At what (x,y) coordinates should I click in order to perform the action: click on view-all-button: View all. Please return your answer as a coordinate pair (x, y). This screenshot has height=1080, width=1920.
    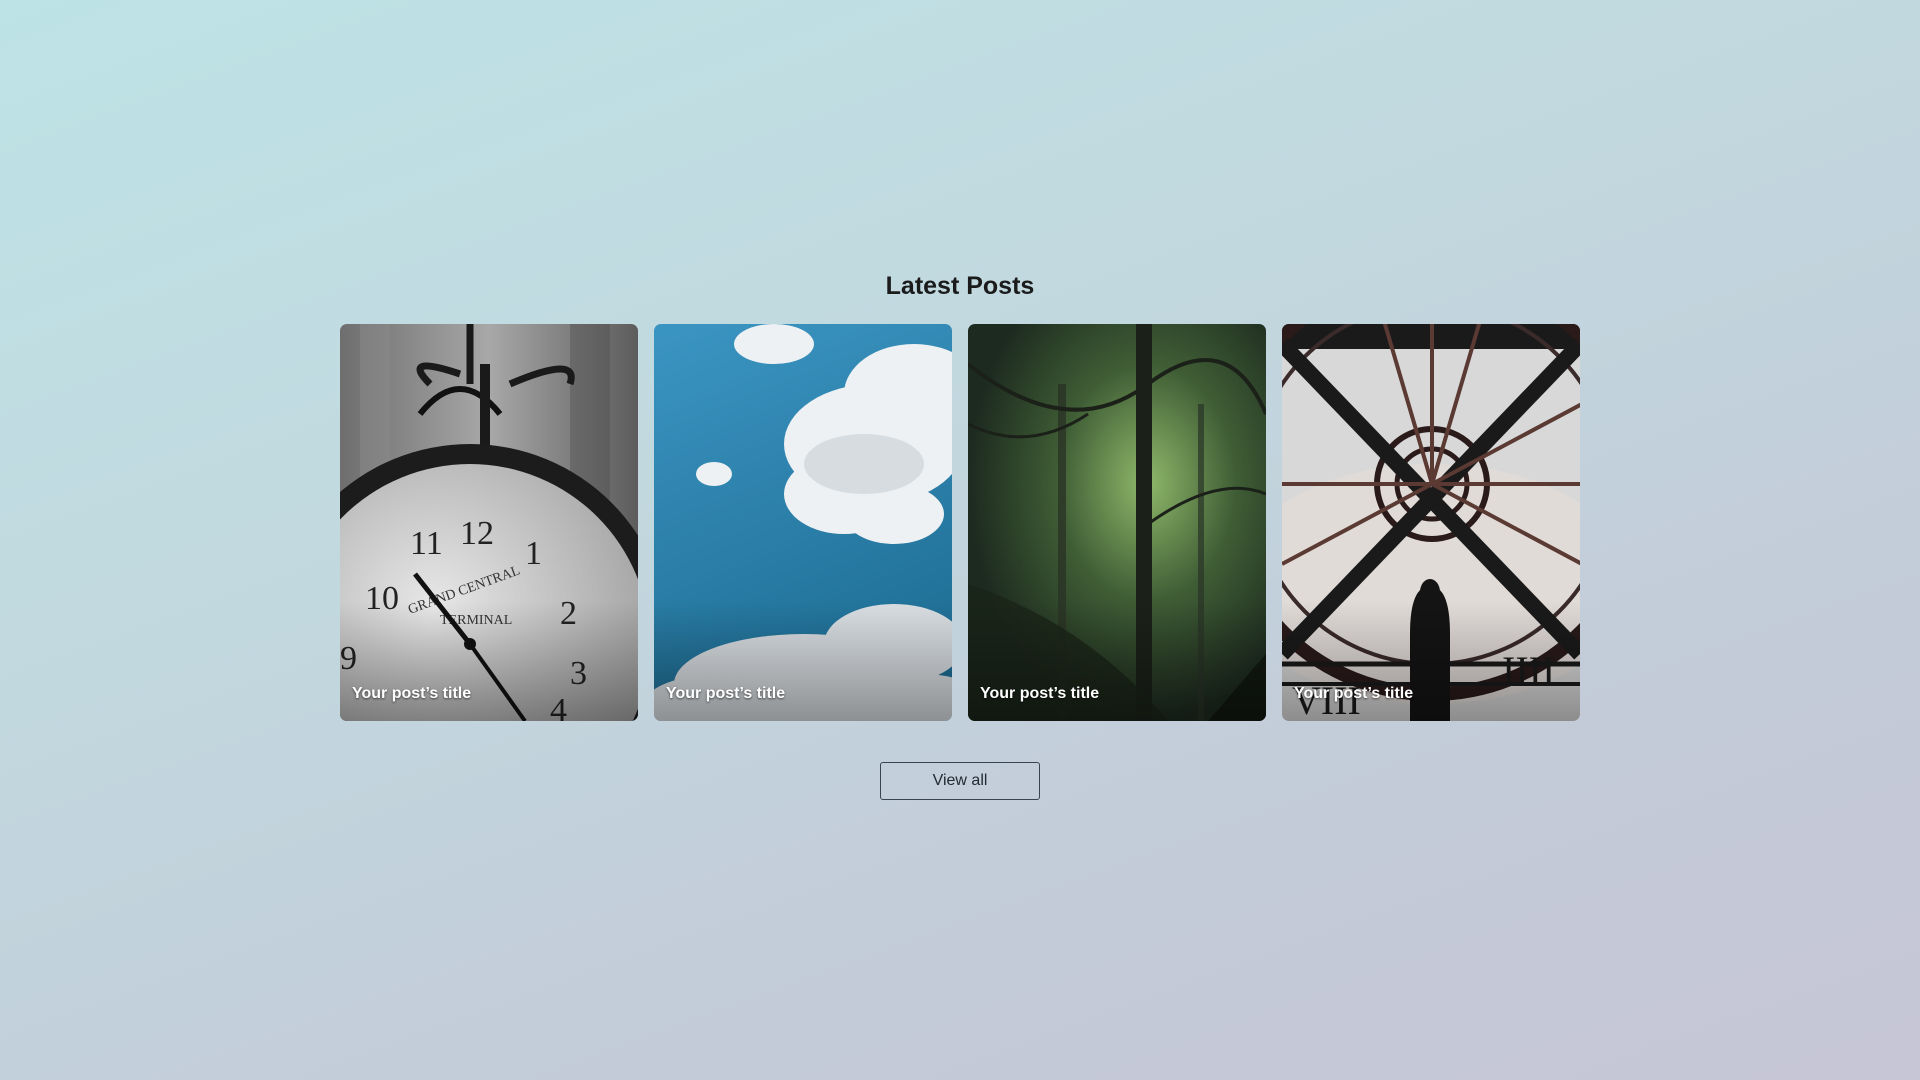
    Looking at the image, I should click on (960, 781).